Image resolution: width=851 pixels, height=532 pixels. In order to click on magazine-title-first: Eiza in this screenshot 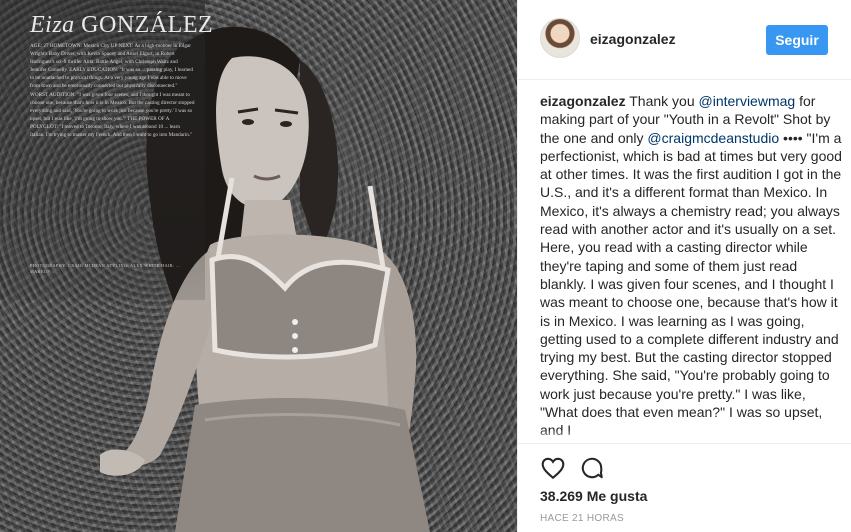, I will do `click(52, 25)`.